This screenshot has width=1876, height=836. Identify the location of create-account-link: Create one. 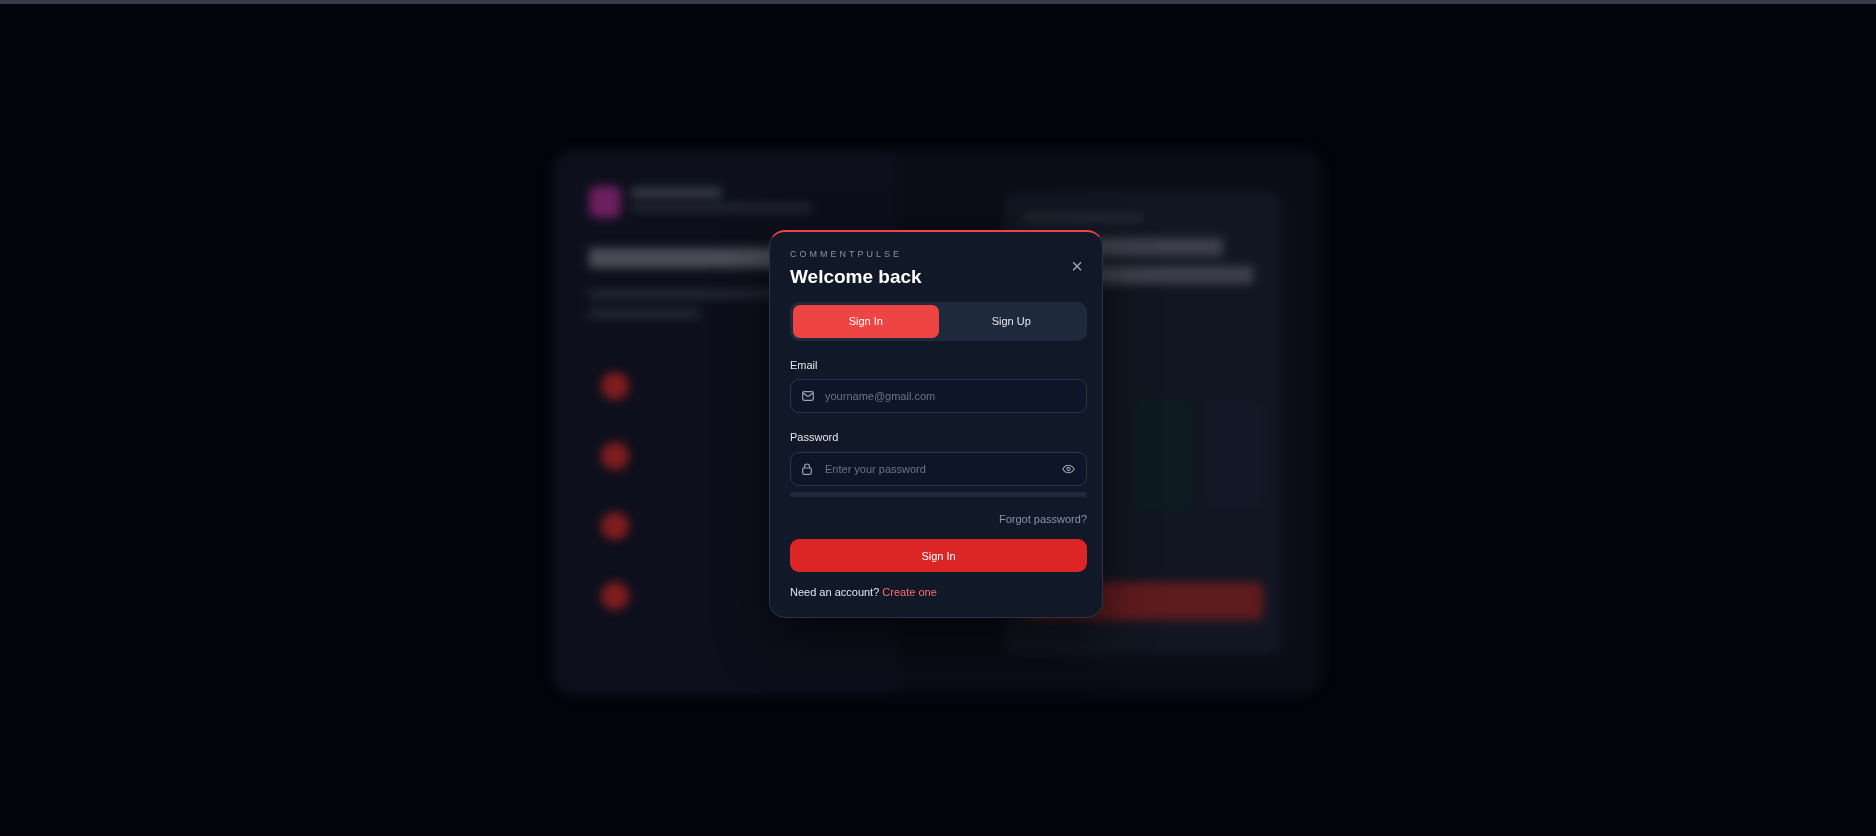
(909, 592).